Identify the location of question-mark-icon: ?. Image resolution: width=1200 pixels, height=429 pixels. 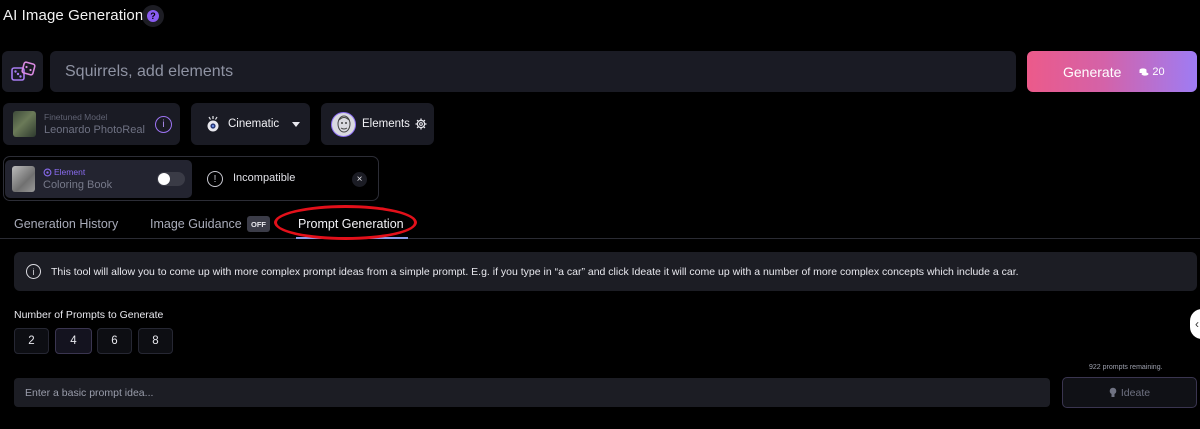
(153, 16).